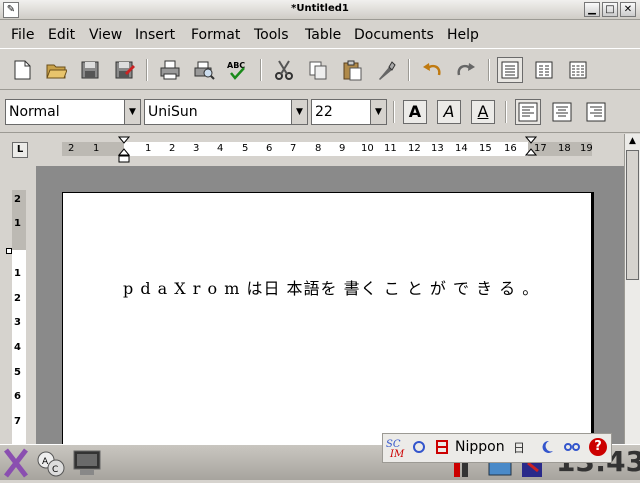 This screenshot has width=640, height=483. I want to click on font-size-value: 22, so click(324, 112).